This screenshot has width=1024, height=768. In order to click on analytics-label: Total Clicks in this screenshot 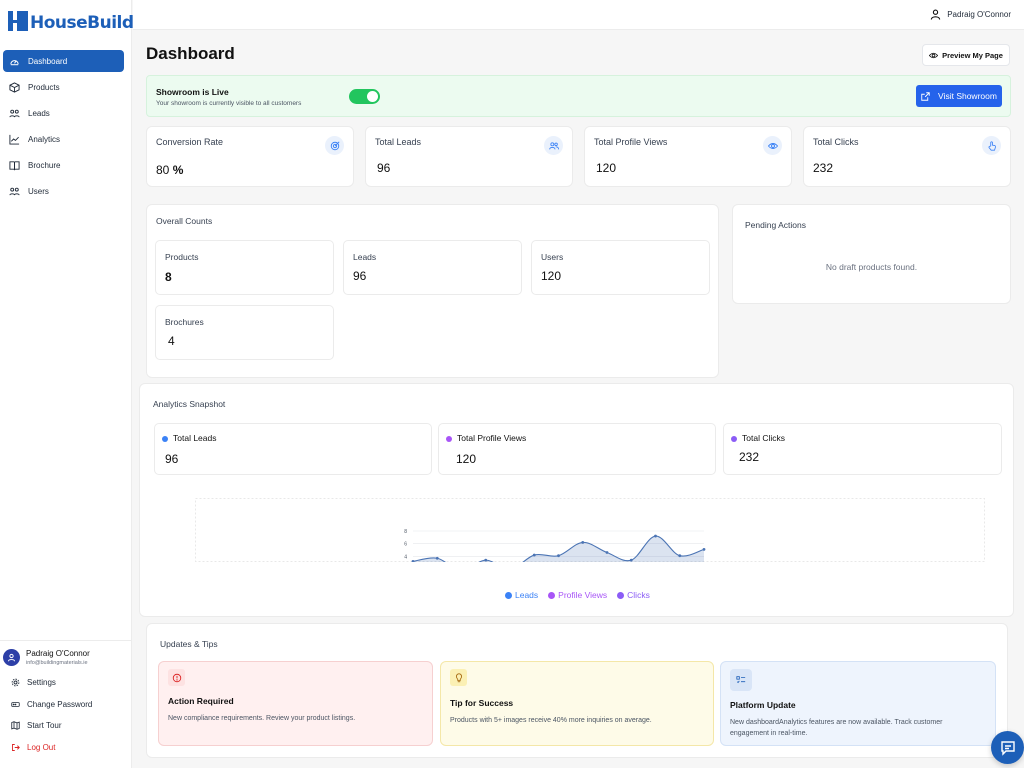, I will do `click(758, 438)`.